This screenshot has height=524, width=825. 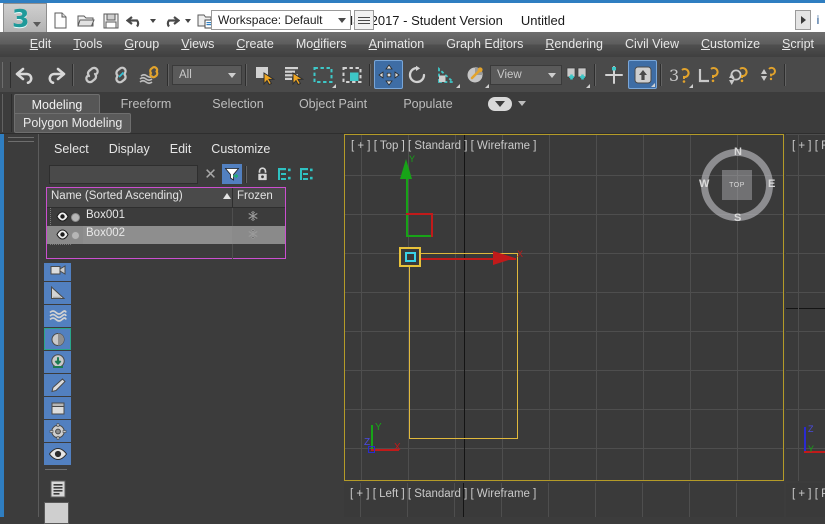 What do you see at coordinates (181, 149) in the screenshot?
I see `scene-explorer-menu-edit: Edit` at bounding box center [181, 149].